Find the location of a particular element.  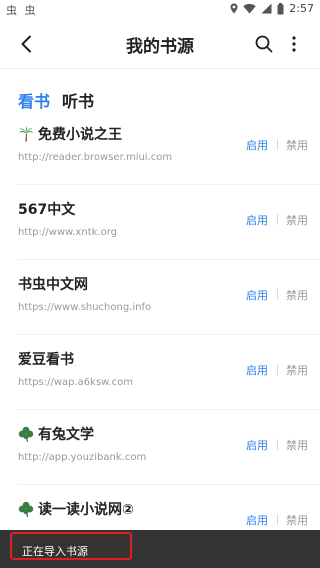

signal-icon is located at coordinates (266, 8).